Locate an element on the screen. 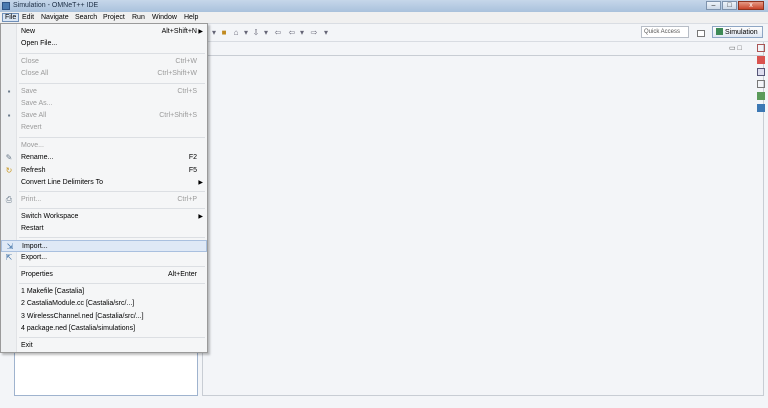 The width and height of the screenshot is (768, 408). refresh-icon: ↻ is located at coordinates (9, 170).